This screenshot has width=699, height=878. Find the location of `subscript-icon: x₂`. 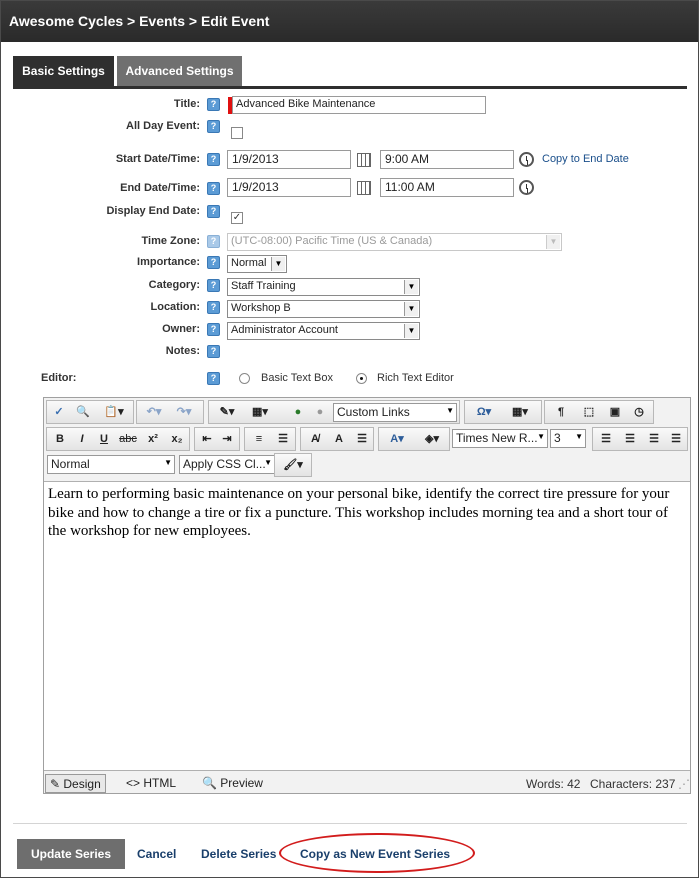

subscript-icon: x₂ is located at coordinates (177, 439).